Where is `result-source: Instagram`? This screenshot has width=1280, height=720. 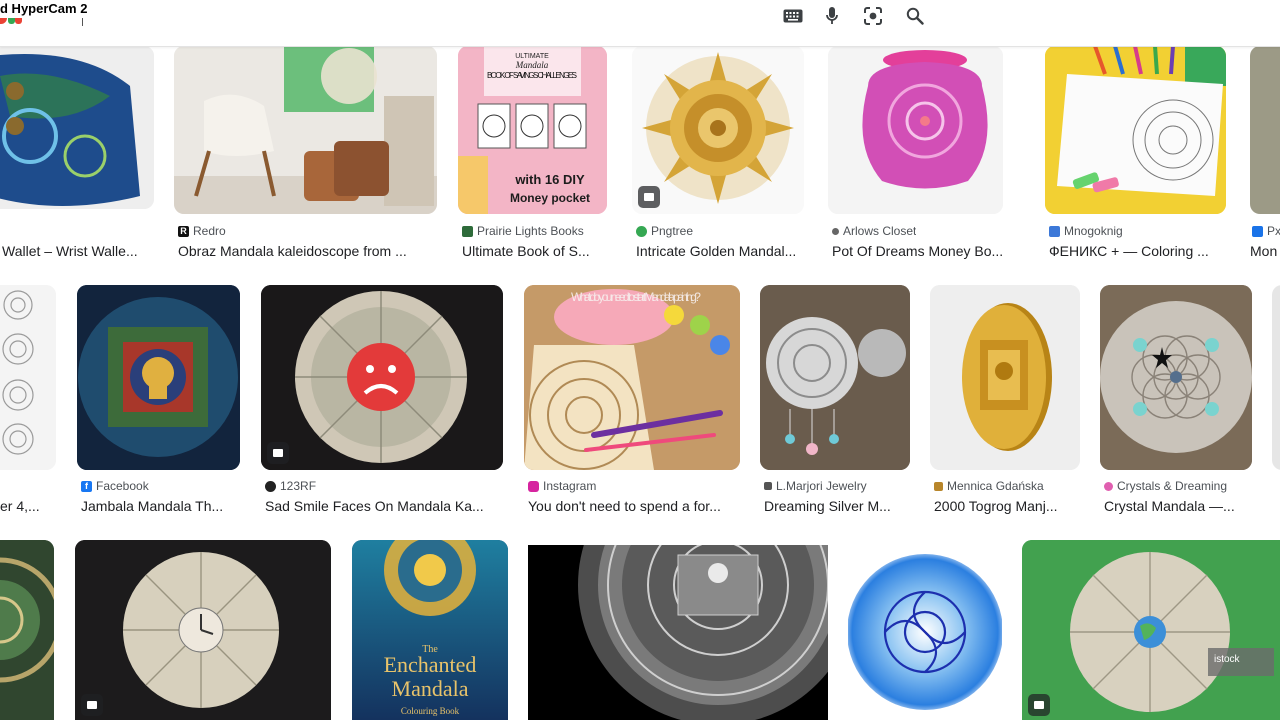 result-source: Instagram is located at coordinates (562, 486).